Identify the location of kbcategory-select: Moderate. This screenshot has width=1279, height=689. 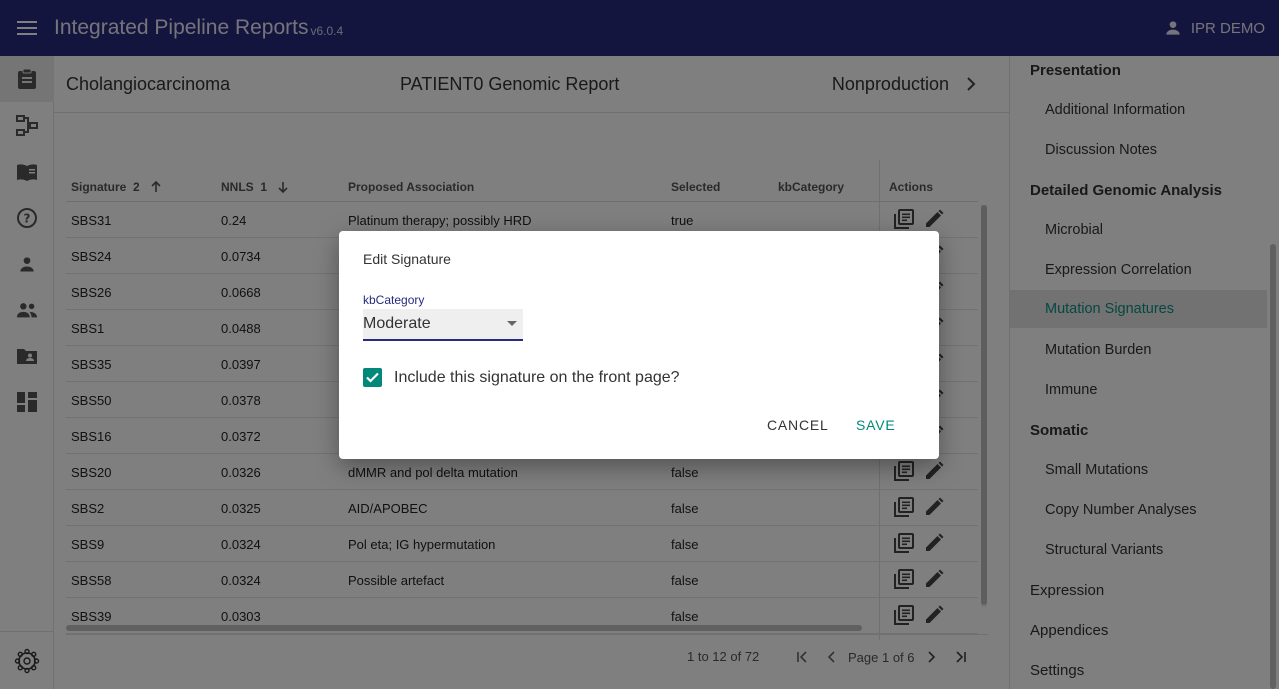
(443, 325).